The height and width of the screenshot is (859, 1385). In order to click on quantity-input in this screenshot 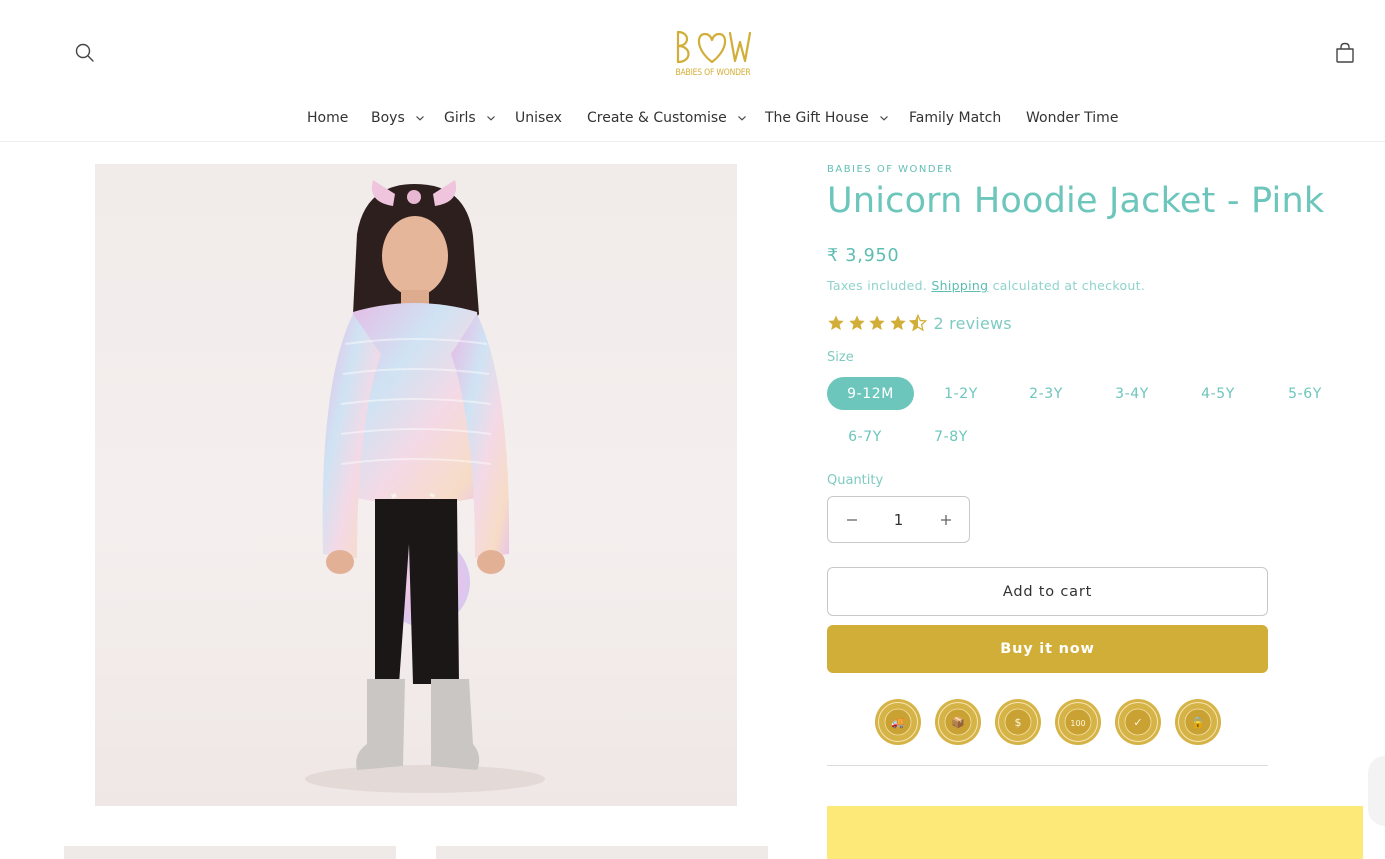, I will do `click(898, 519)`.